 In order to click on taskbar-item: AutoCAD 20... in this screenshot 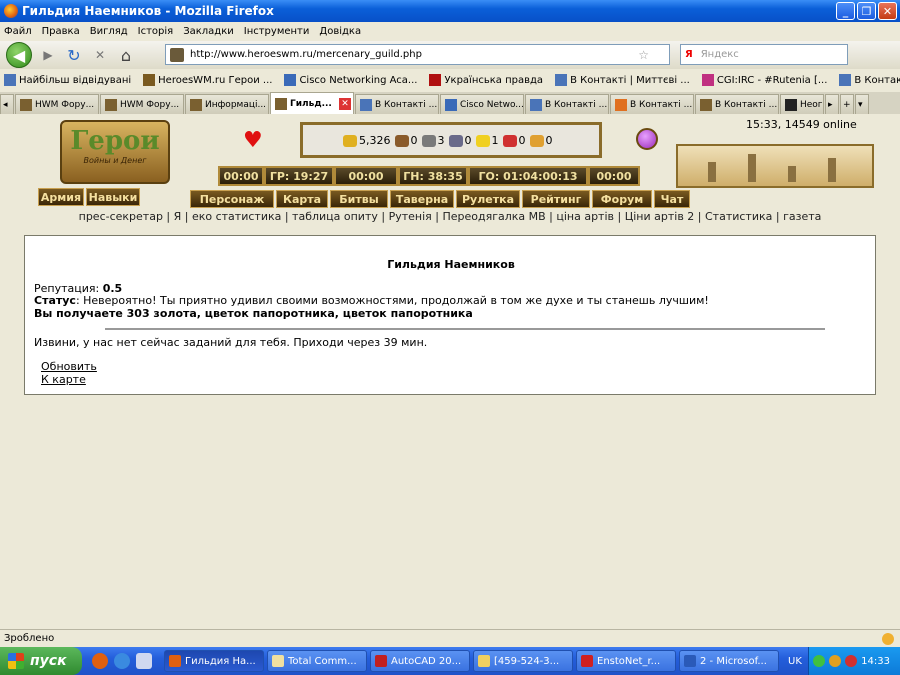, I will do `click(420, 661)`.